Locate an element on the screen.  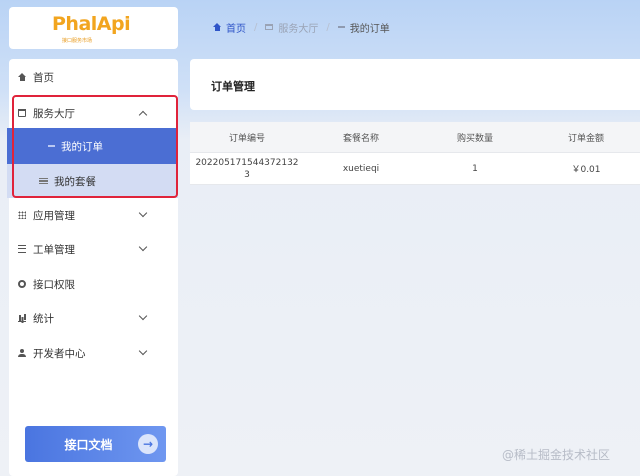
order-no-cell: 202205171544372132 3 is located at coordinates (247, 168).